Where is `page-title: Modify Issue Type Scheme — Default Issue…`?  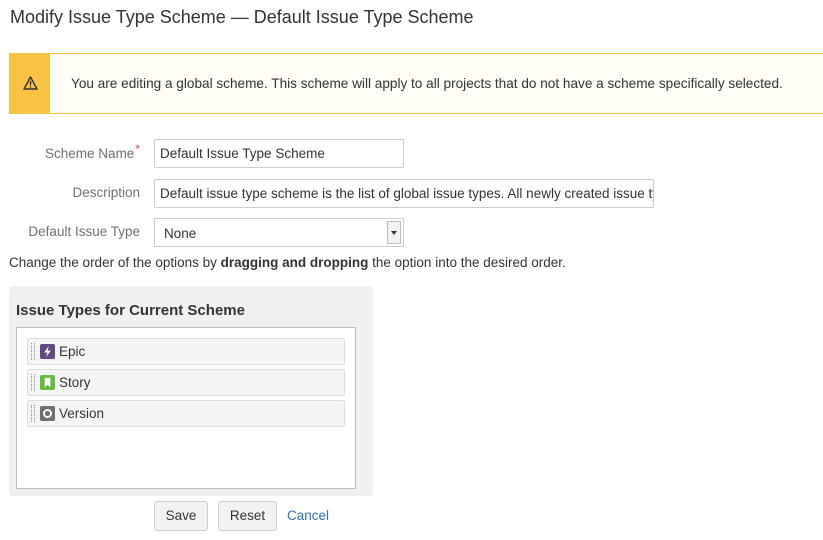
page-title: Modify Issue Type Scheme — Default Issue… is located at coordinates (242, 17).